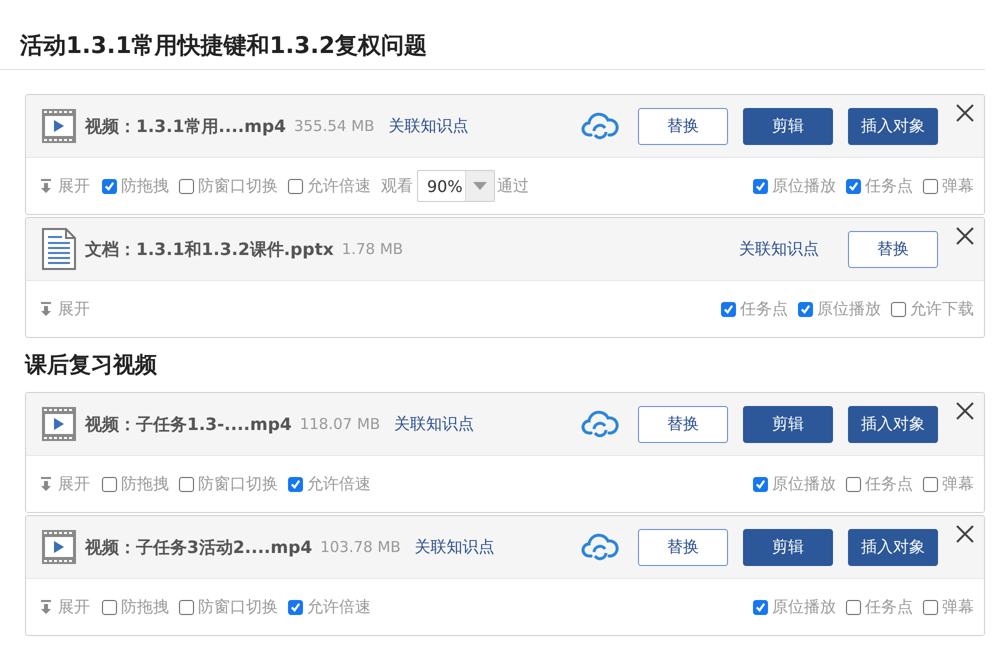  What do you see at coordinates (373, 249) in the screenshot?
I see `file-size: 1.78 MB` at bounding box center [373, 249].